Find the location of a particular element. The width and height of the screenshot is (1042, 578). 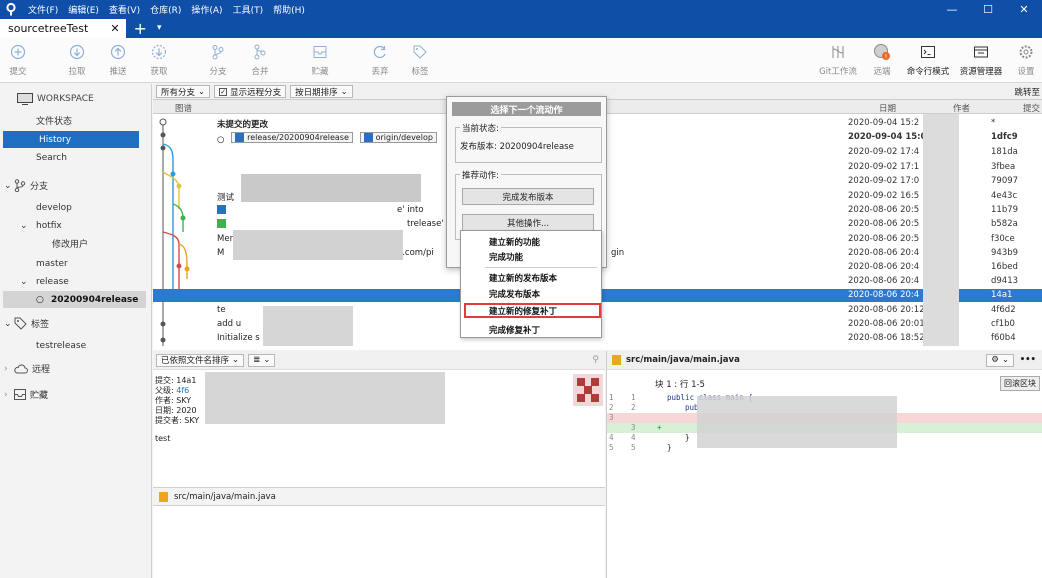

menu-help: 帮助(H) is located at coordinates (289, 9).